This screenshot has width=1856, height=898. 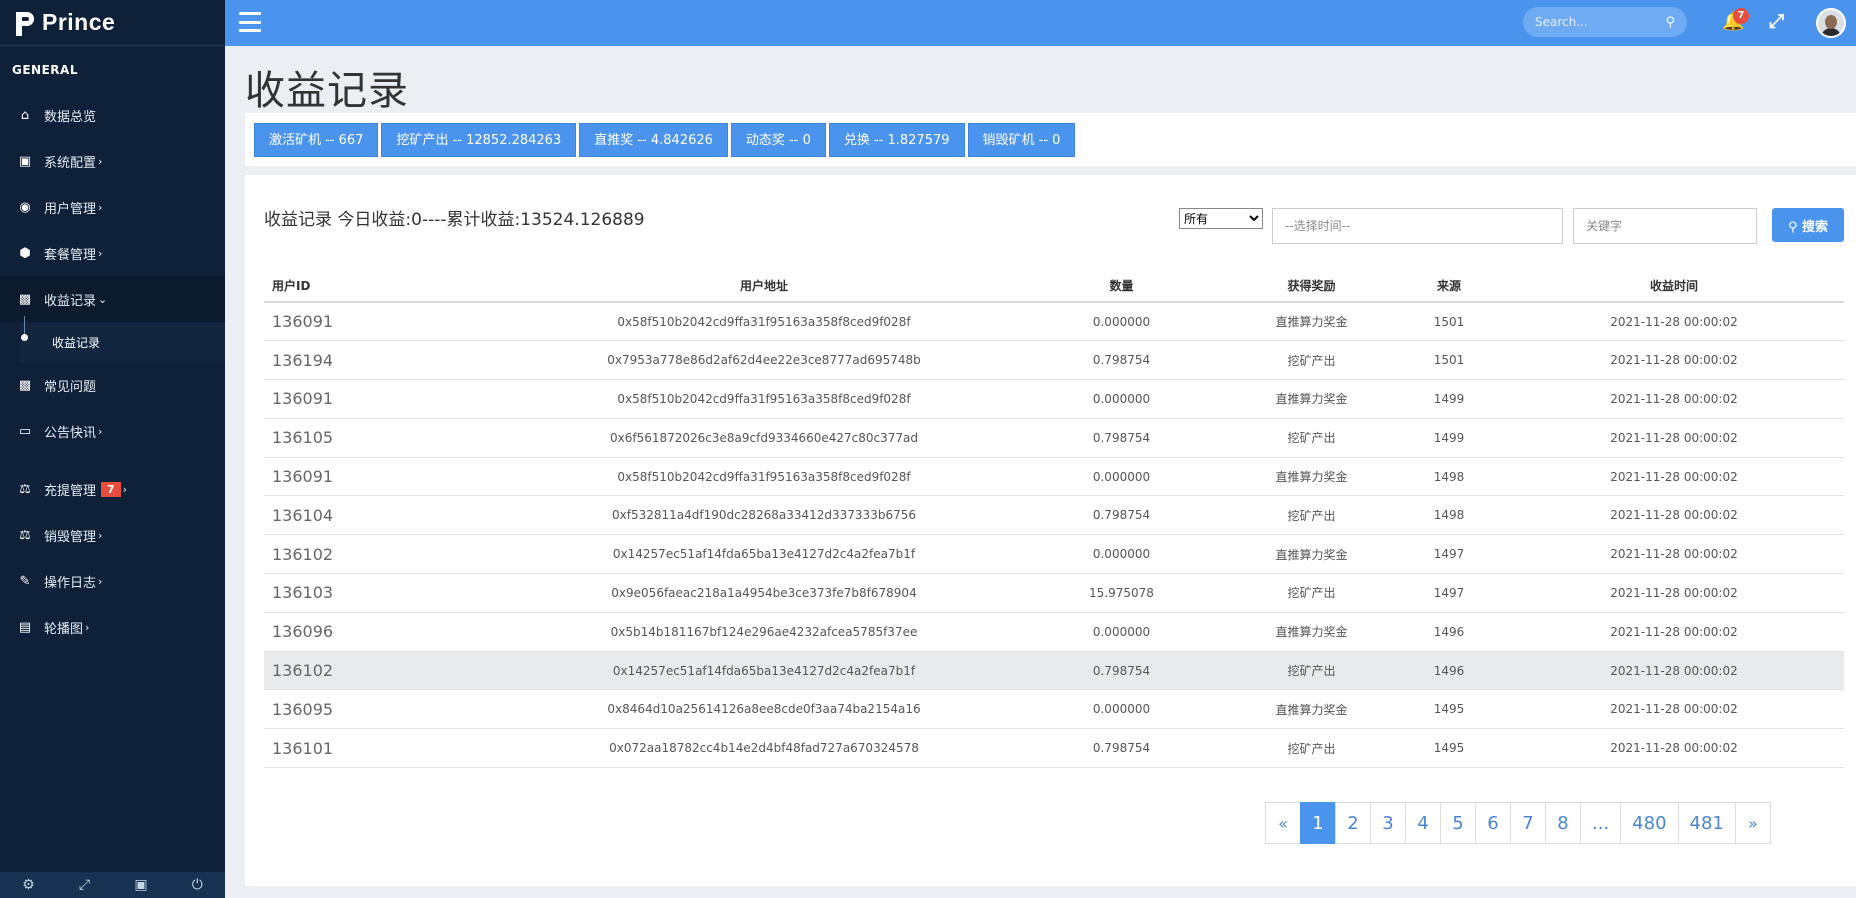 I want to click on cell-source: 1499, so click(x=1449, y=438).